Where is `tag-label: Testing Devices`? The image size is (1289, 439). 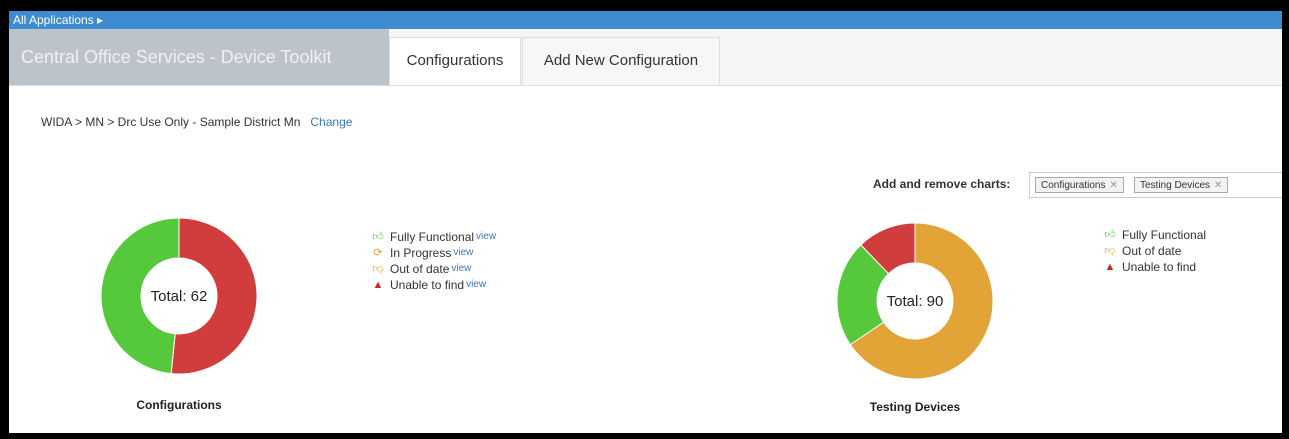
tag-label: Testing Devices is located at coordinates (1175, 185).